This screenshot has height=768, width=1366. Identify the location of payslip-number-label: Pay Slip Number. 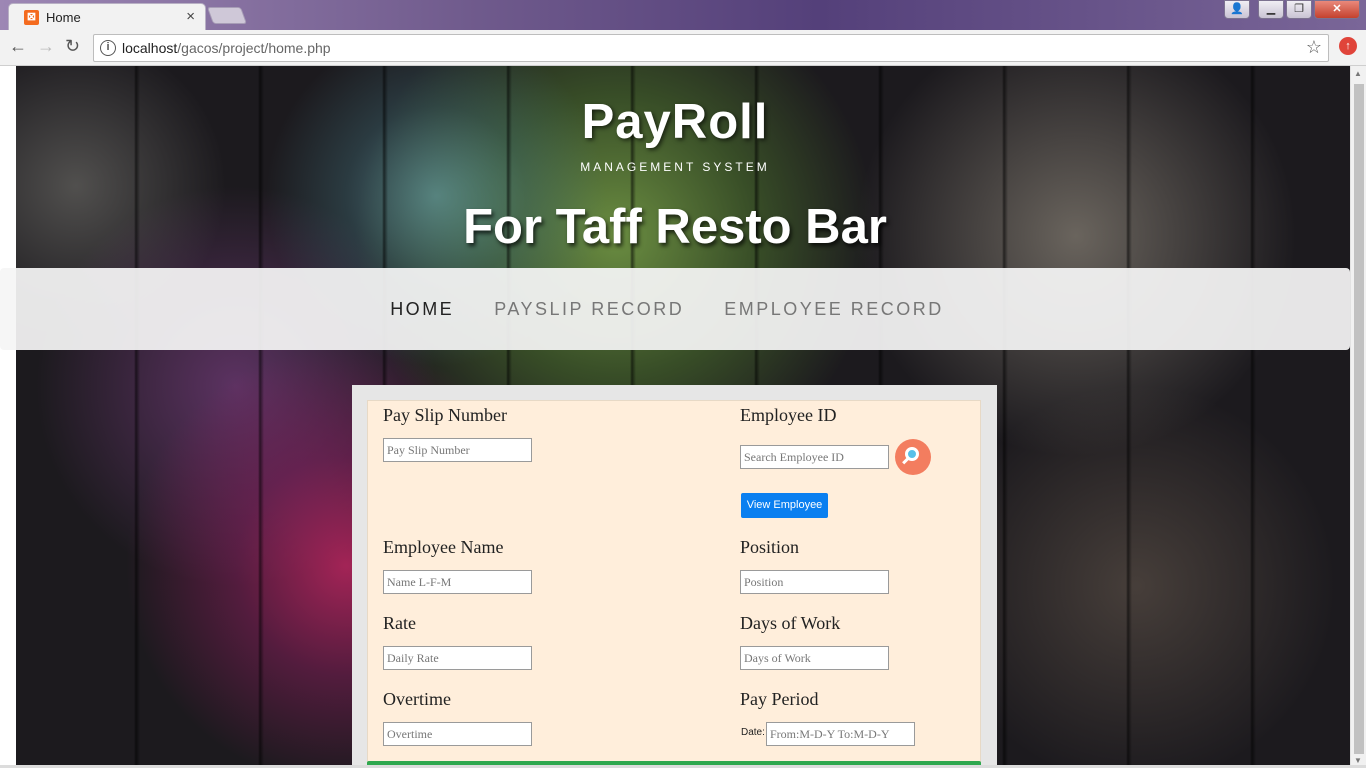
(445, 415).